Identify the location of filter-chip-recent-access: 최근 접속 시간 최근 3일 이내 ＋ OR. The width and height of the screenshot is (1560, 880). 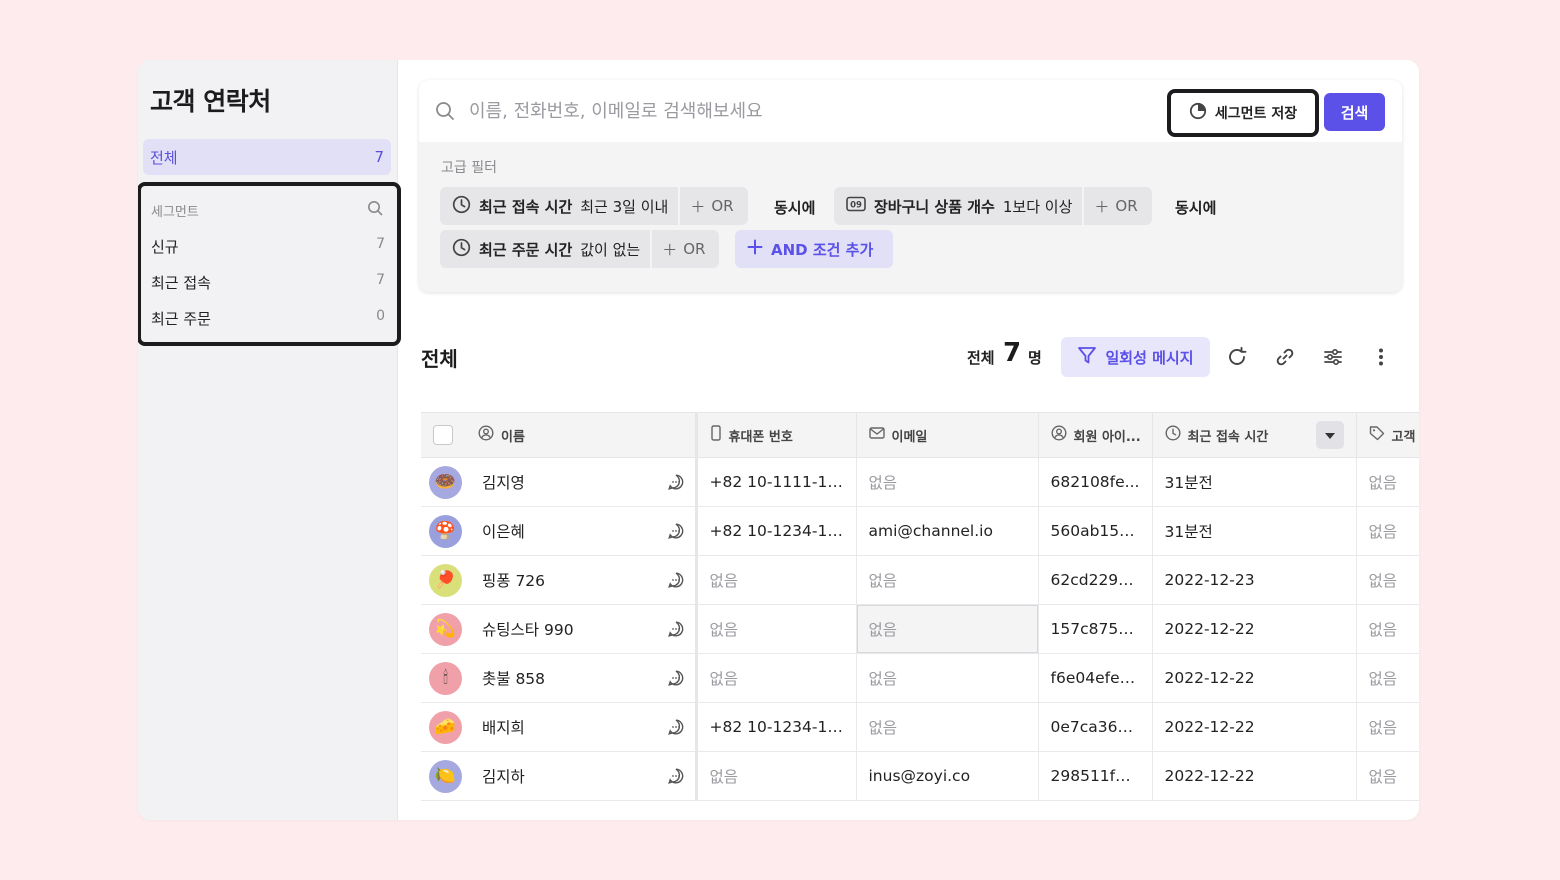
(594, 206).